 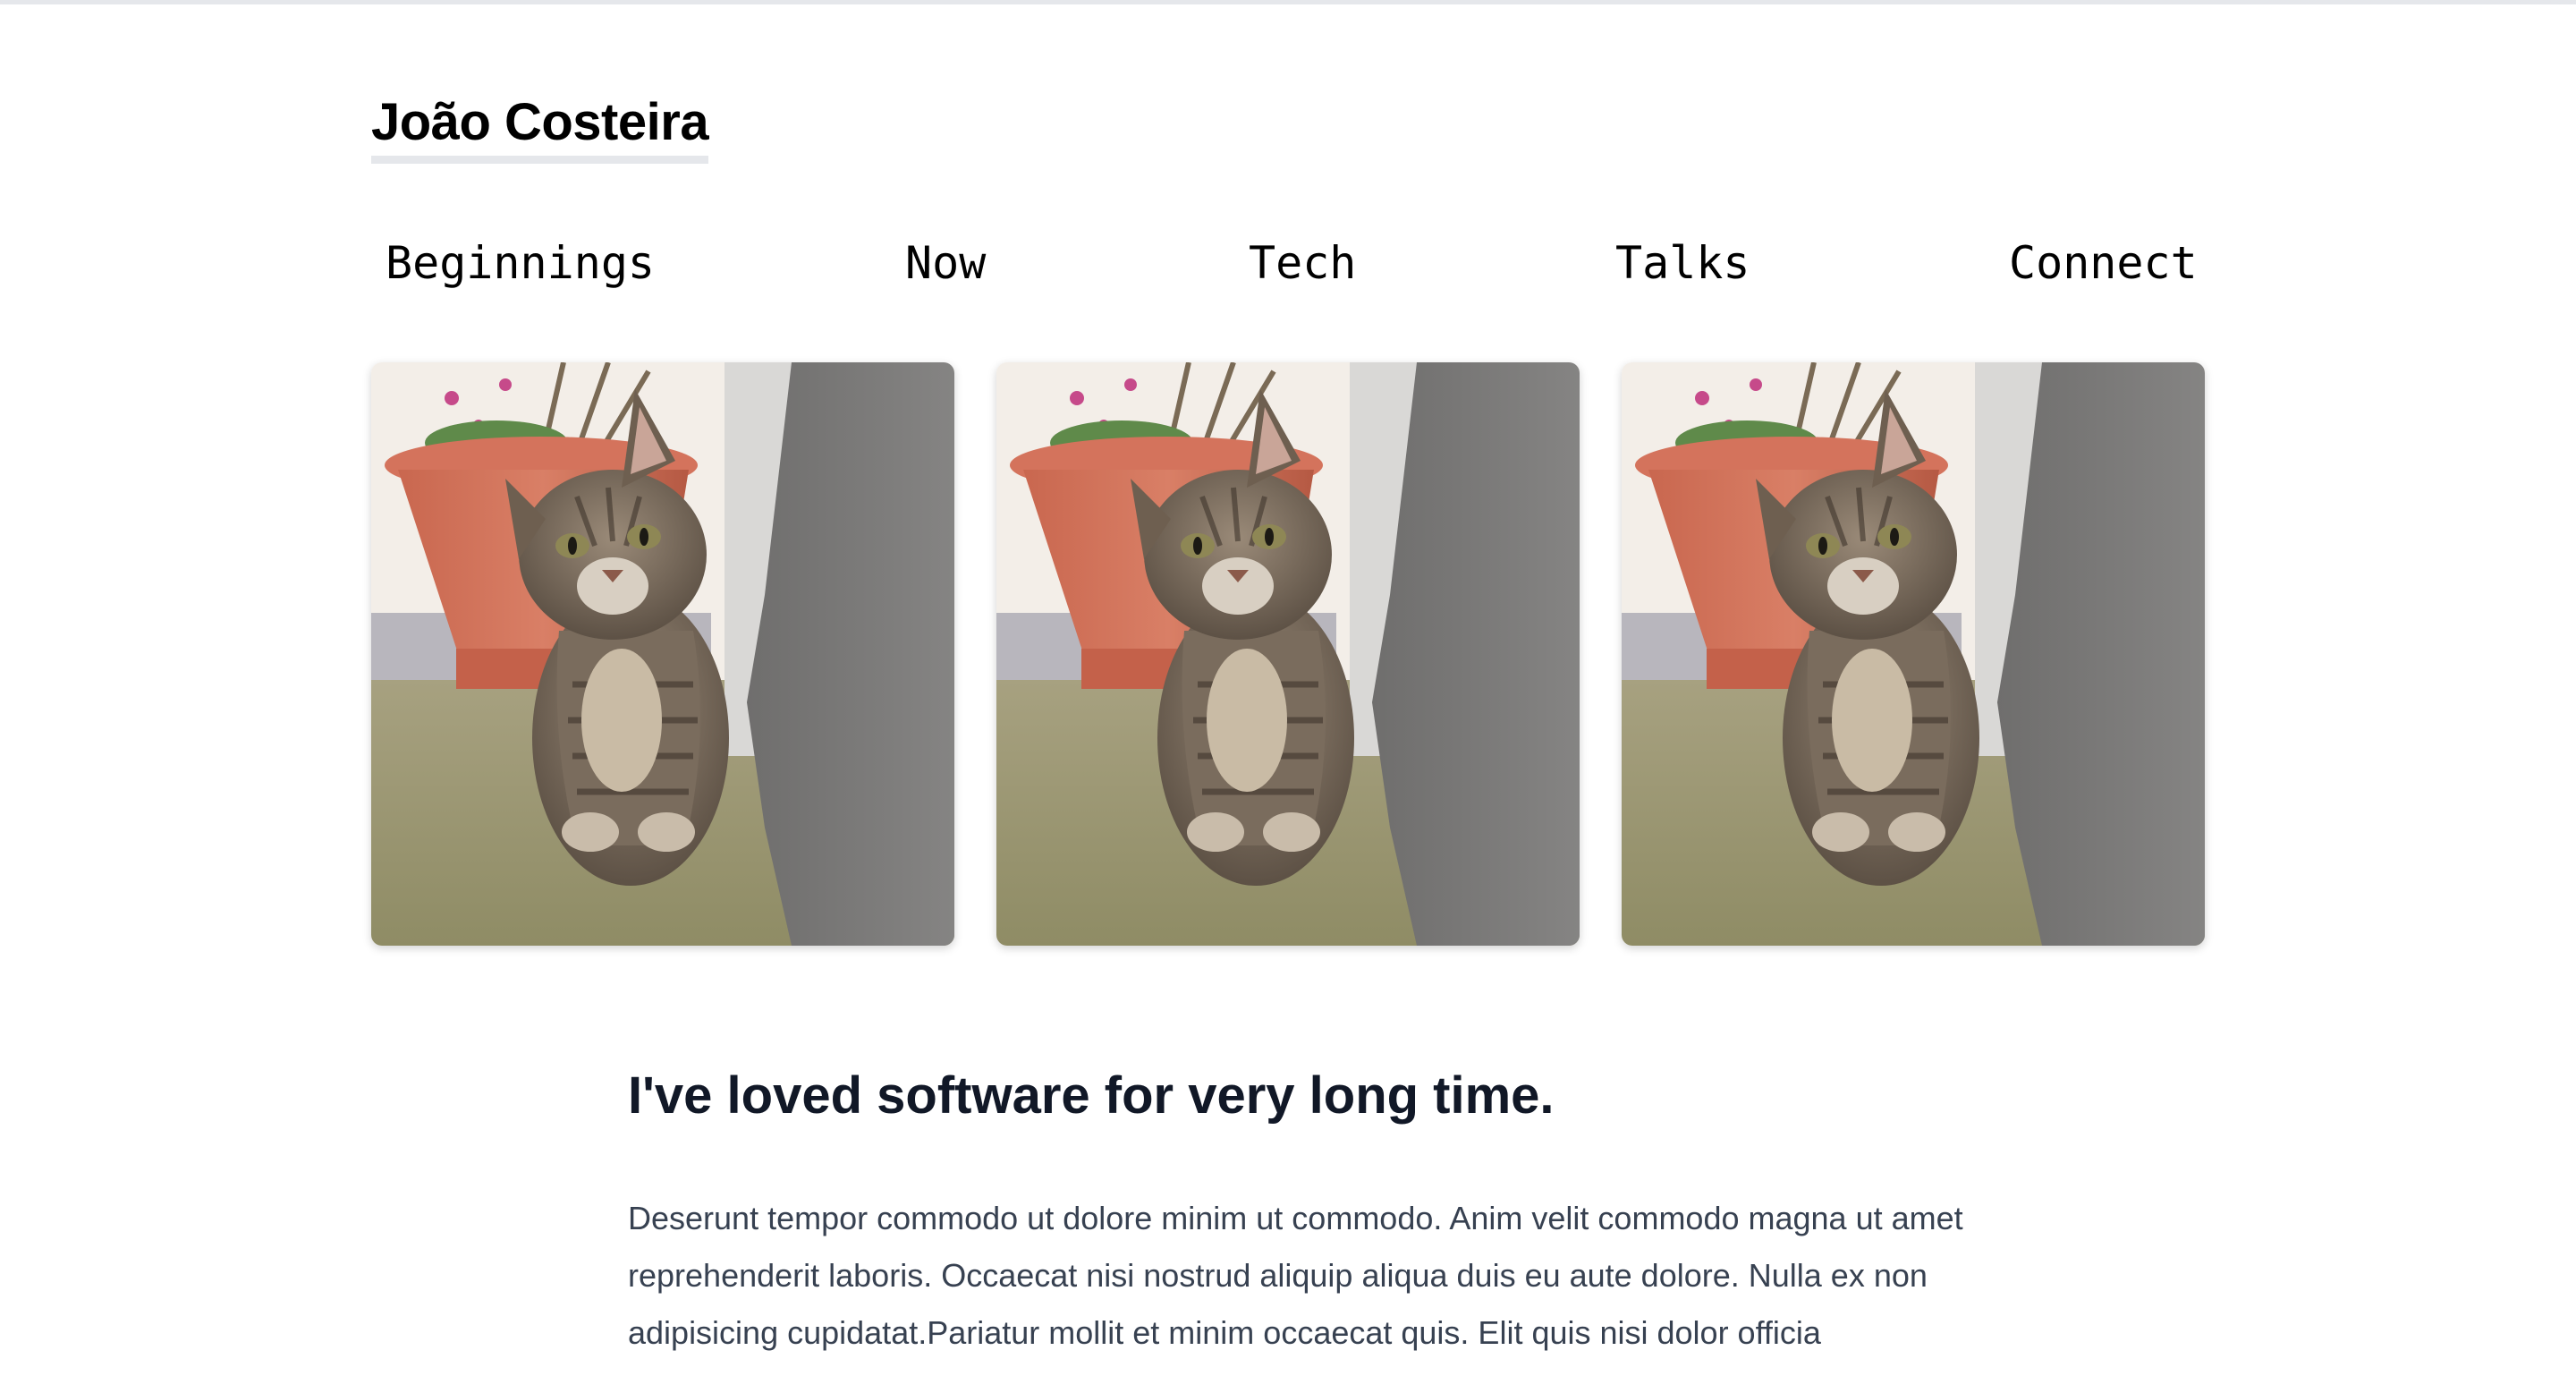 What do you see at coordinates (945, 263) in the screenshot?
I see `nav-link-now: Now` at bounding box center [945, 263].